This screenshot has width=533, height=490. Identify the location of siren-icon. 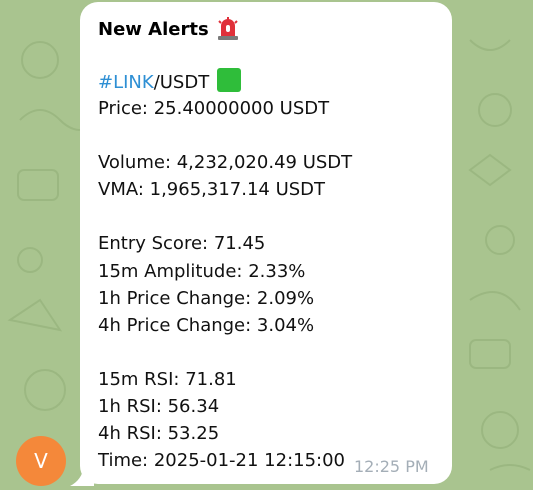
(227, 28).